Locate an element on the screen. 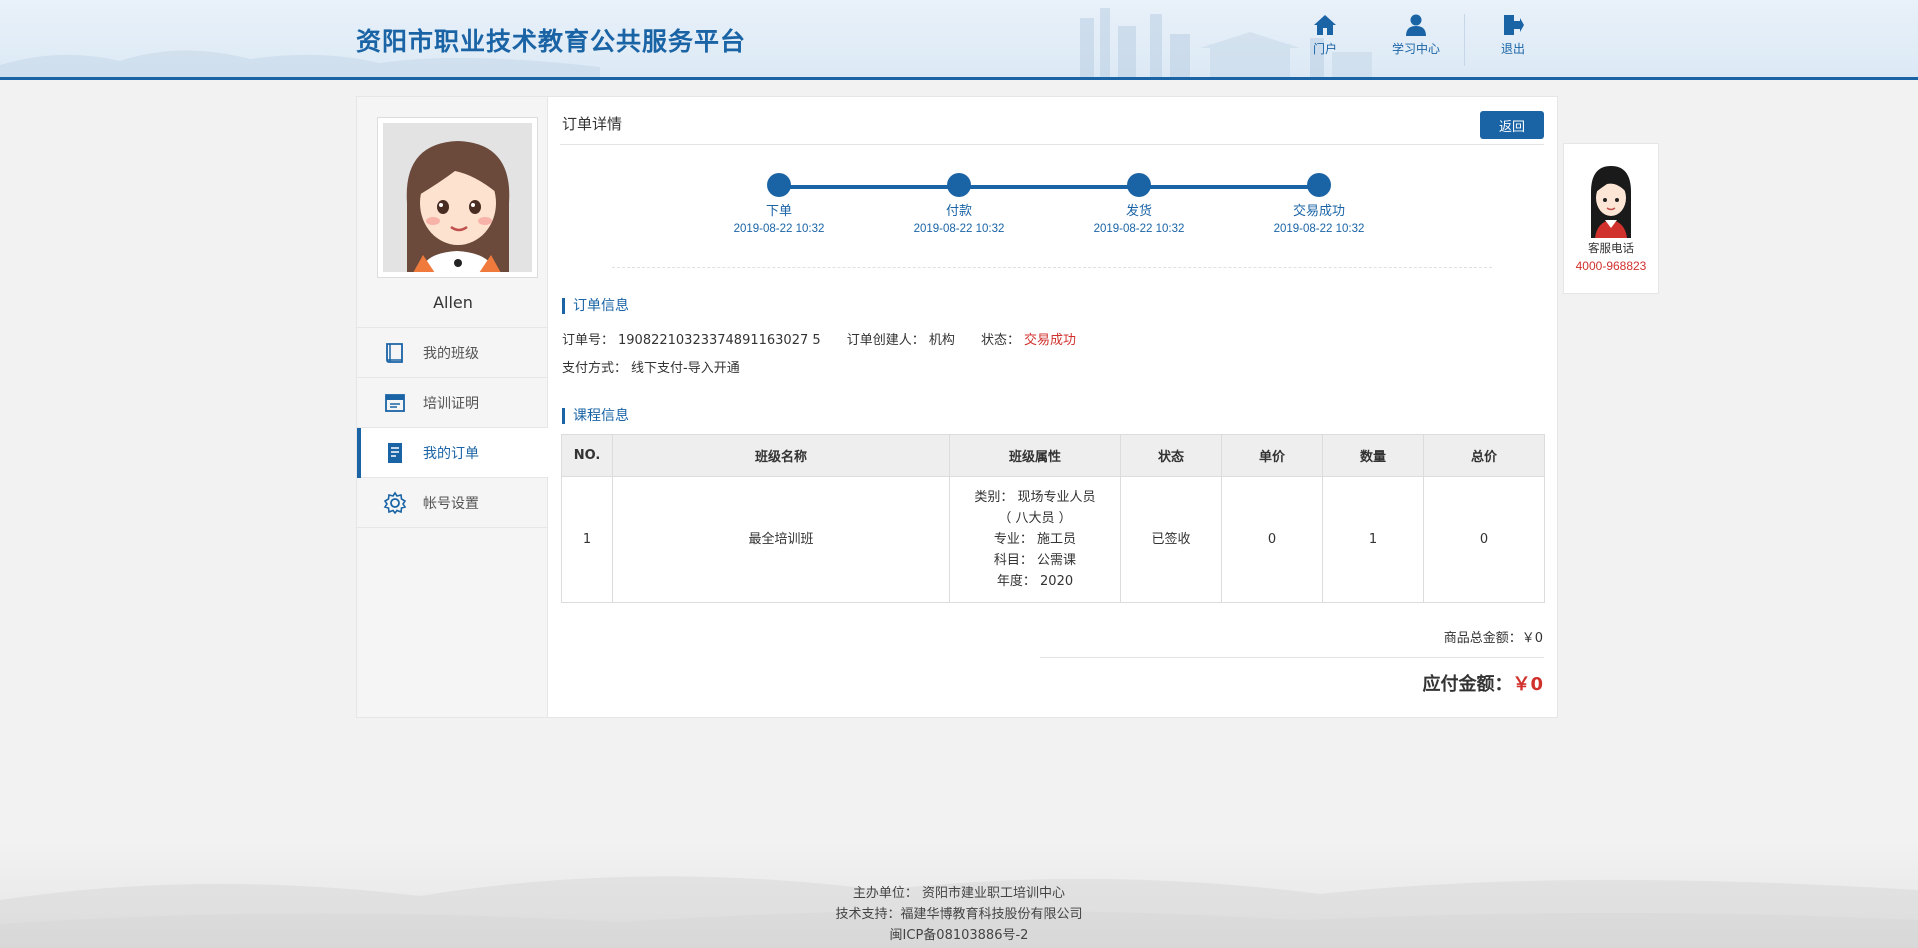 The image size is (1918, 948). step-shipped: 发货 2019-08-22 10:32 is located at coordinates (1139, 204).